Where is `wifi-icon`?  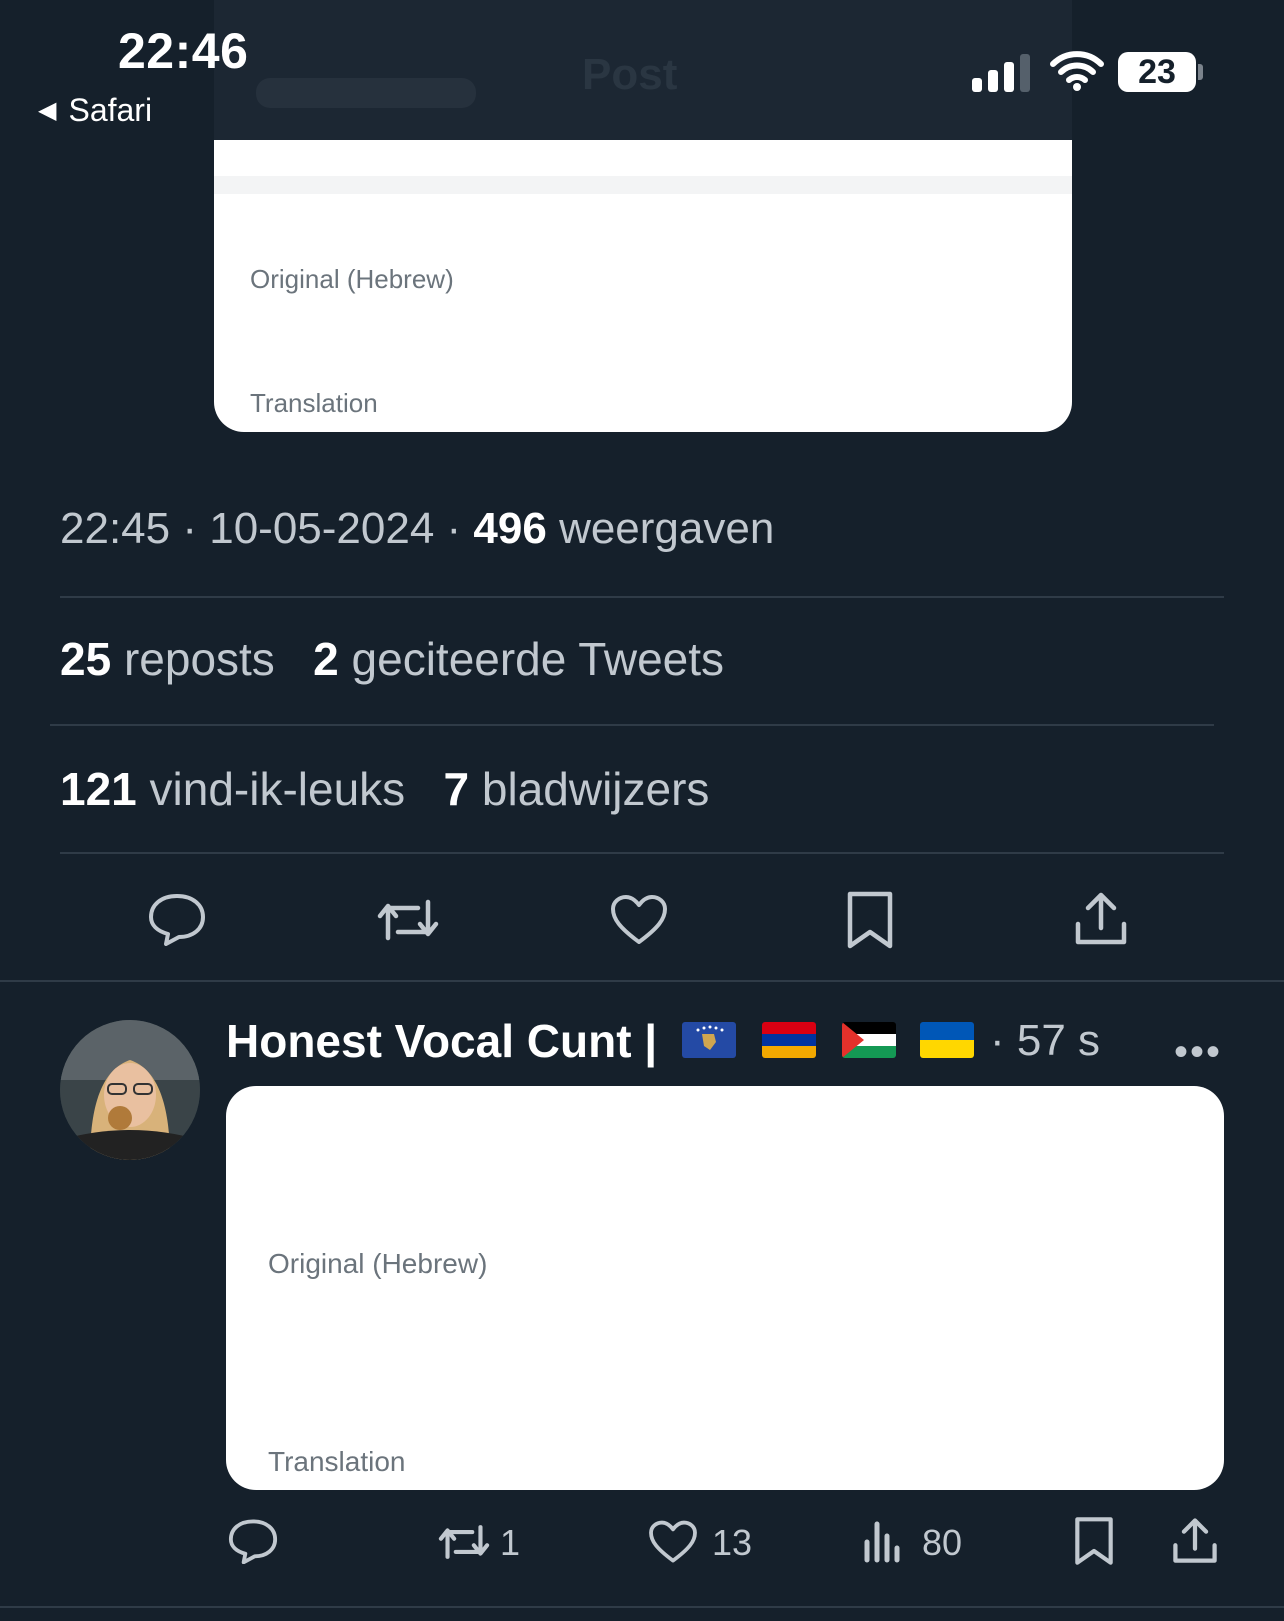 wifi-icon is located at coordinates (1077, 71).